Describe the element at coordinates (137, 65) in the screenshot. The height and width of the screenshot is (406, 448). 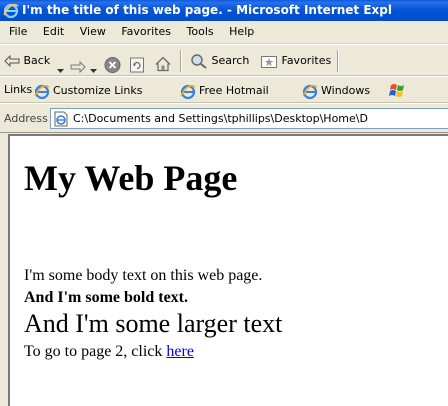
I see `refresh-icon` at that location.